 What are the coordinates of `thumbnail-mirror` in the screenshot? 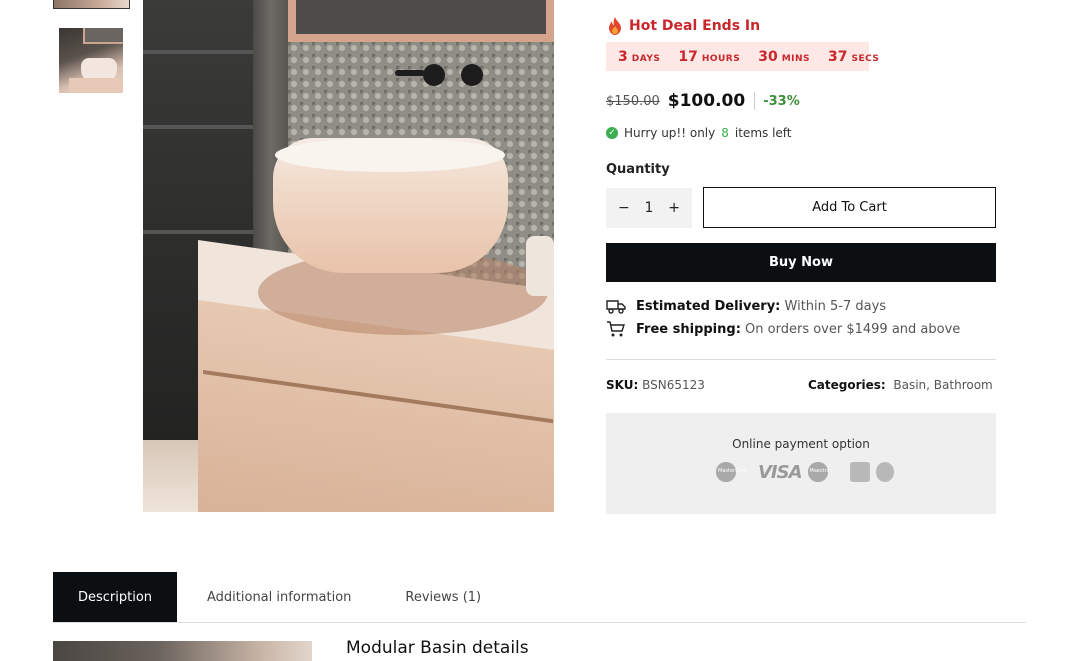 It's located at (103, 36).